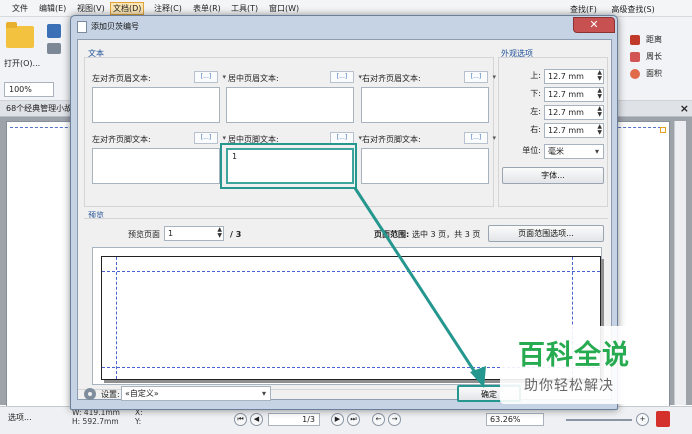 The width and height of the screenshot is (692, 434). What do you see at coordinates (207, 8) in the screenshot?
I see `menu-form: 表单(R)` at bounding box center [207, 8].